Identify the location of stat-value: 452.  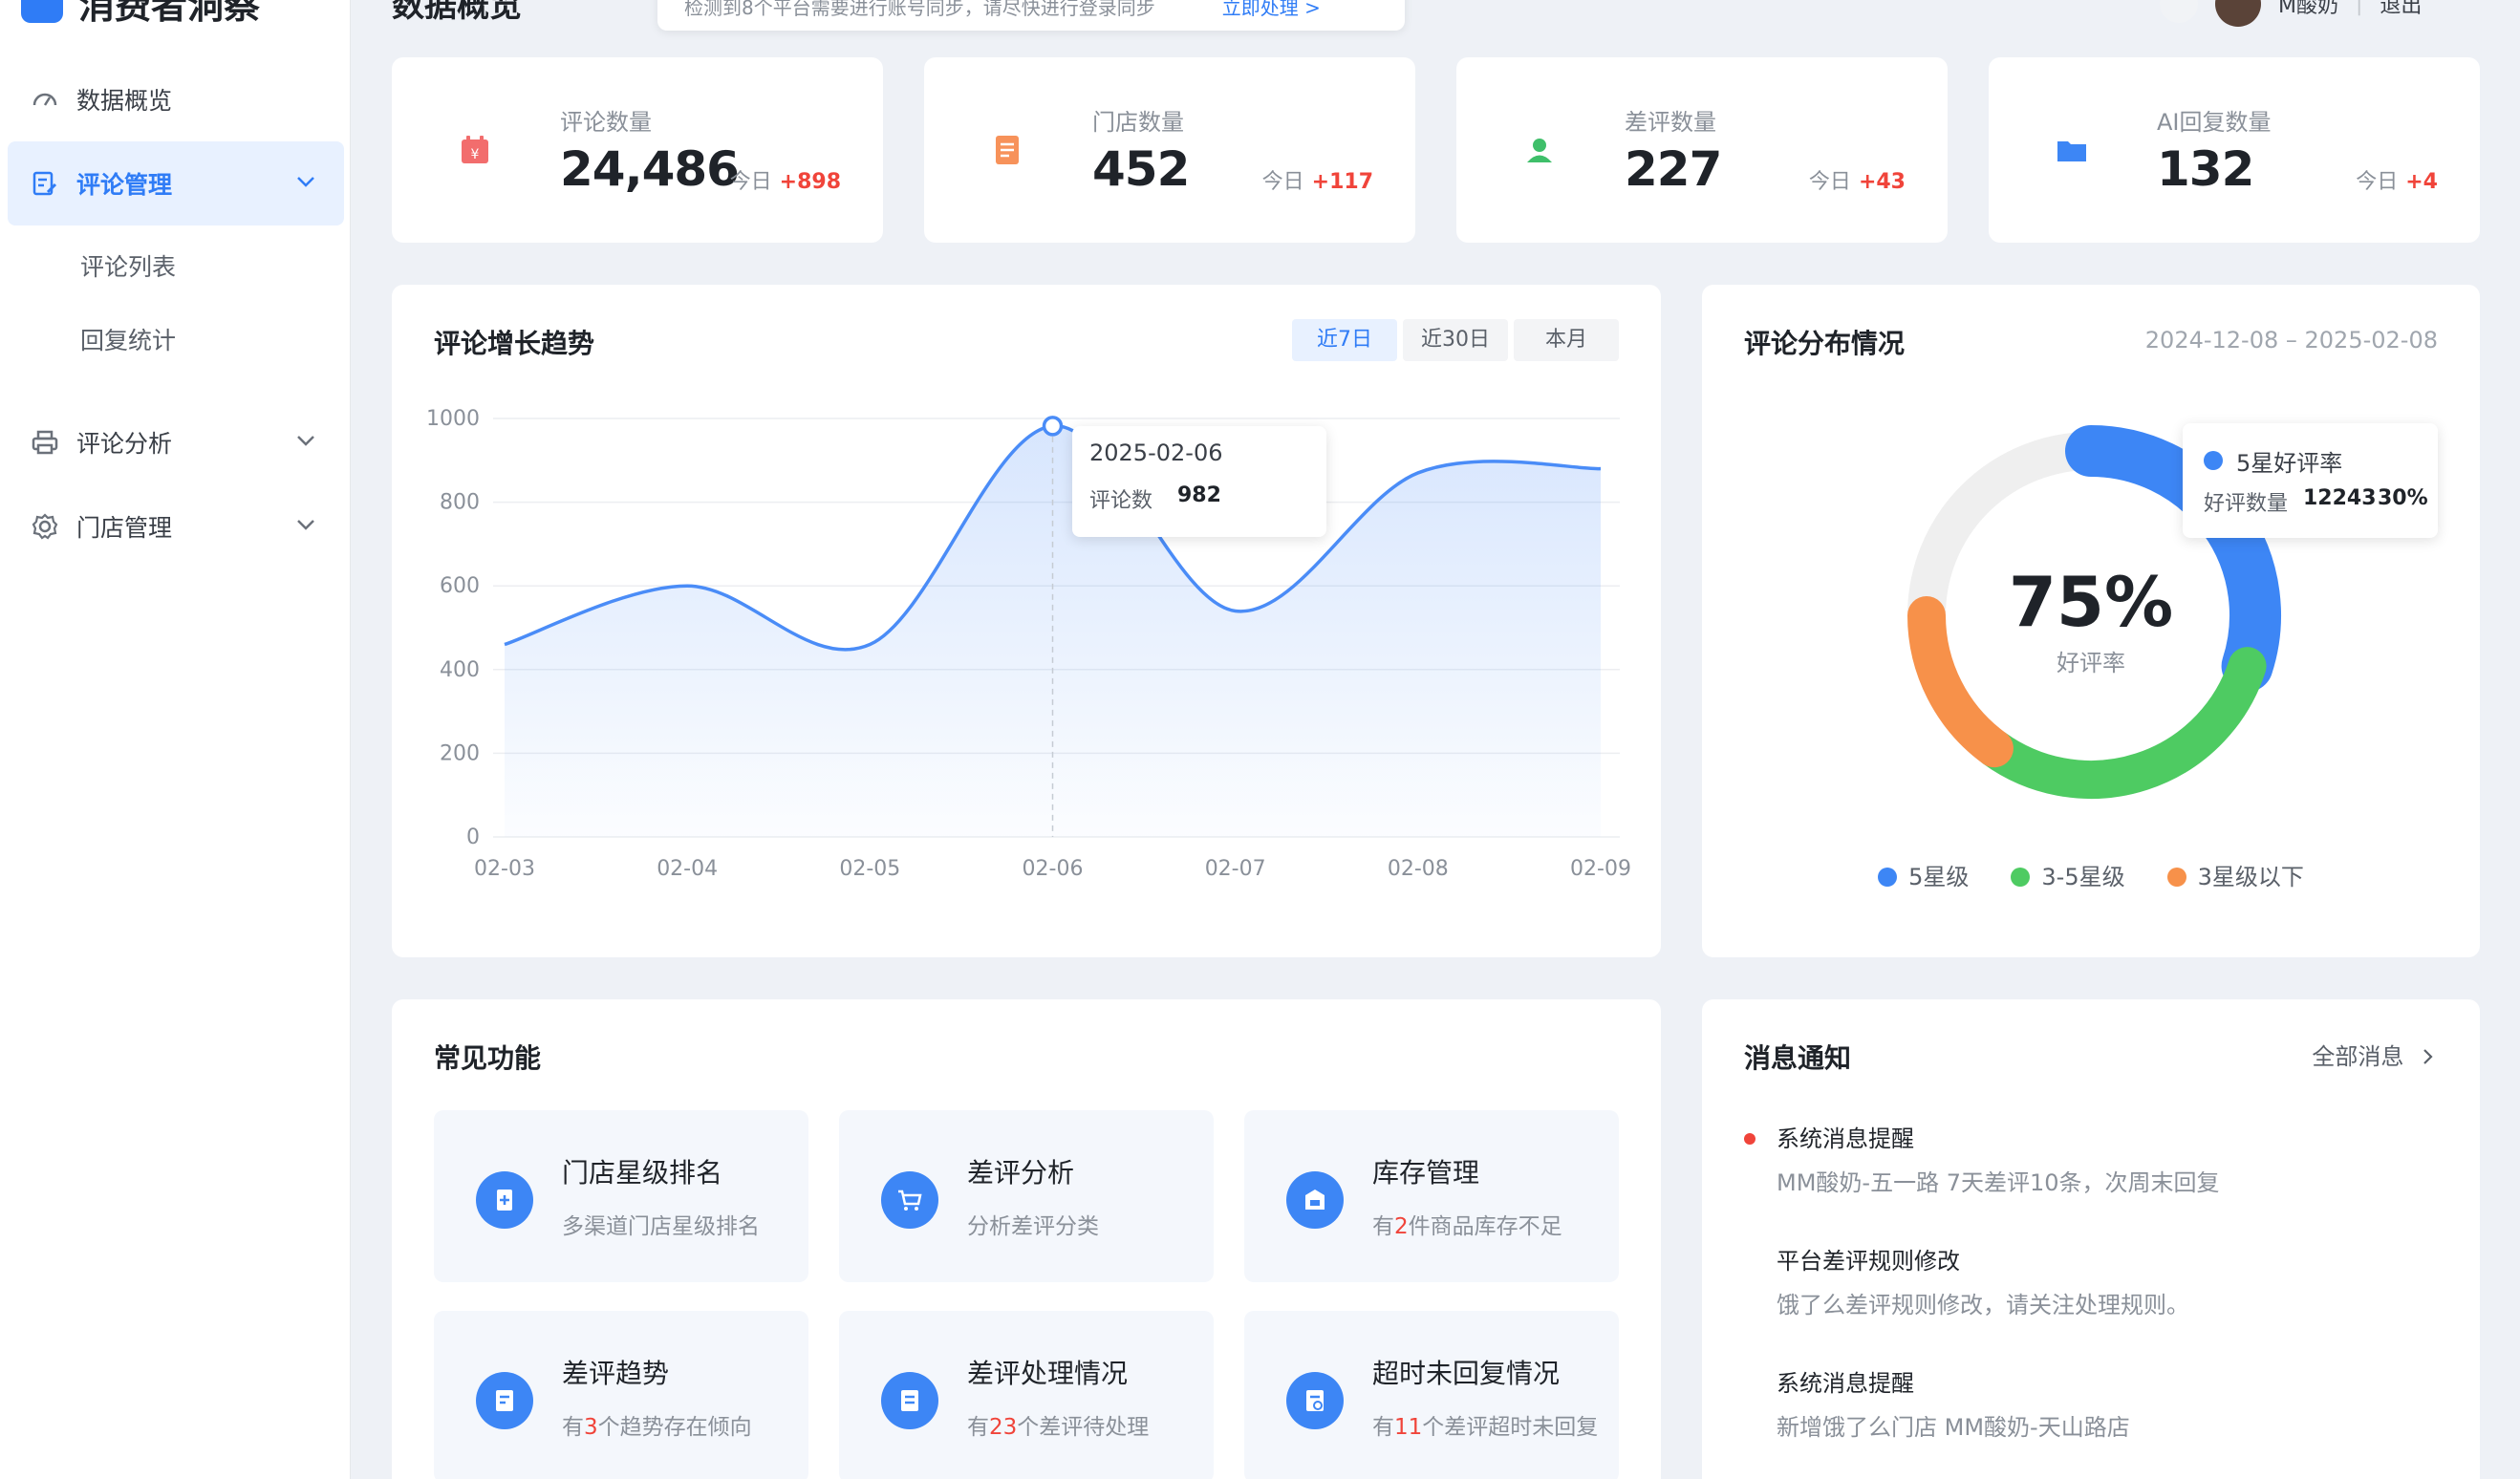
(1141, 169).